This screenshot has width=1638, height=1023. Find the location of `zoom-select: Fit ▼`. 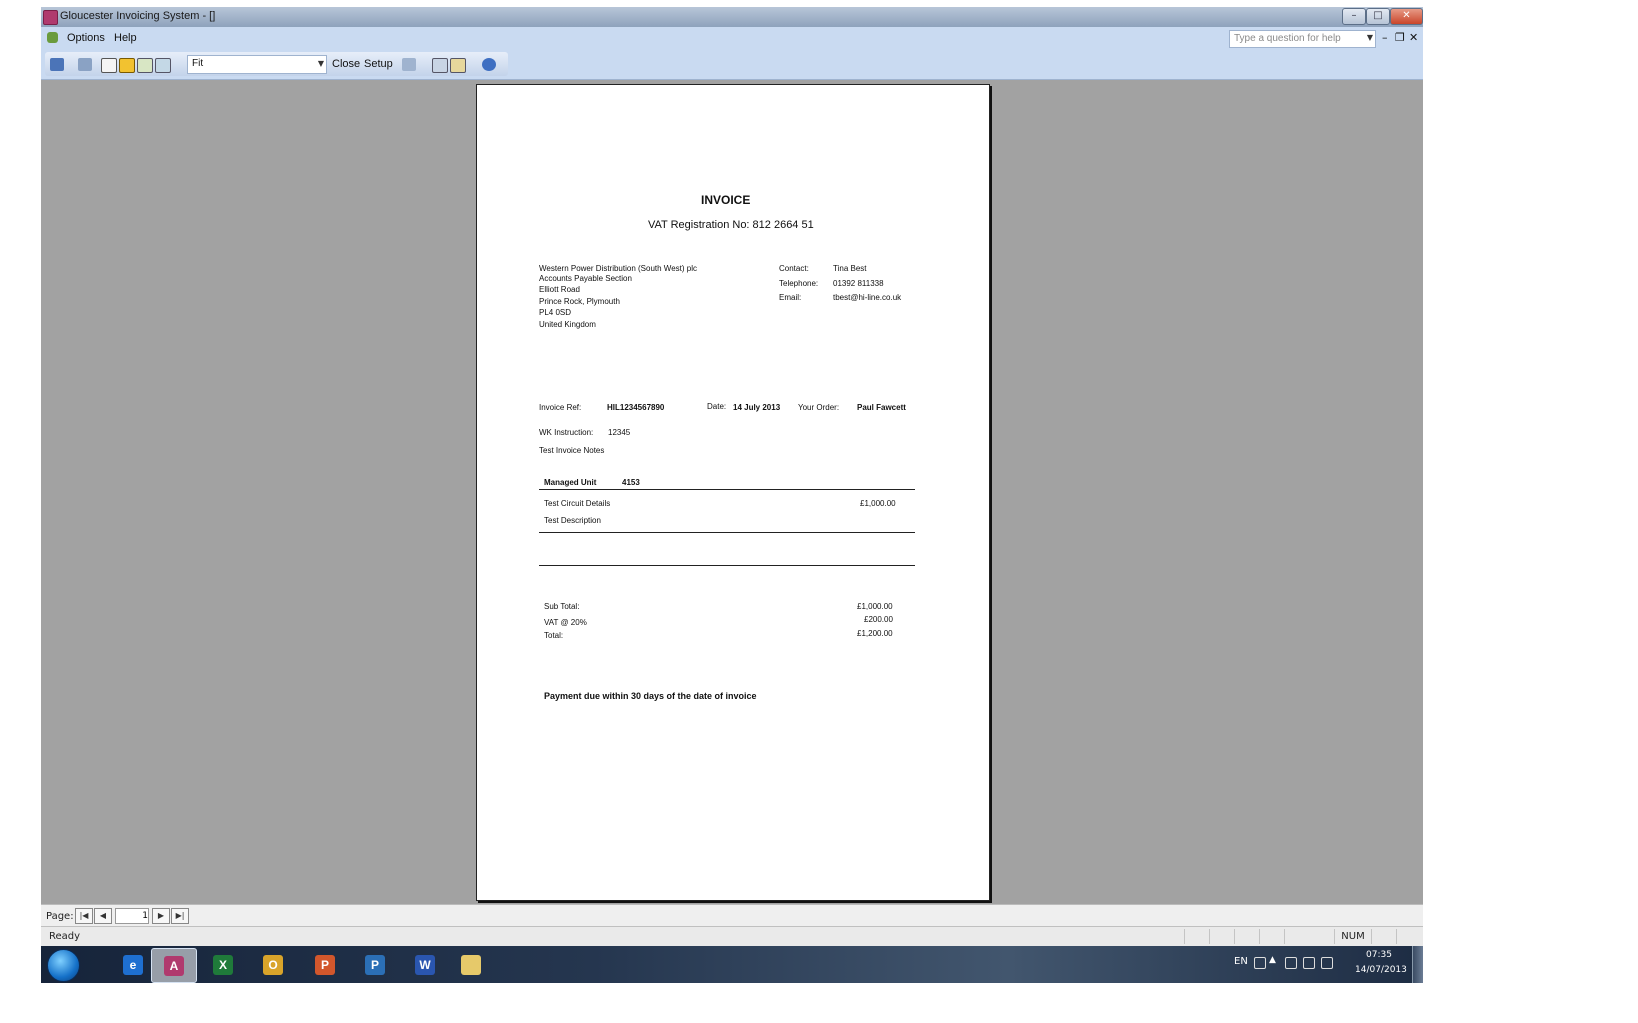

zoom-select: Fit ▼ is located at coordinates (257, 64).